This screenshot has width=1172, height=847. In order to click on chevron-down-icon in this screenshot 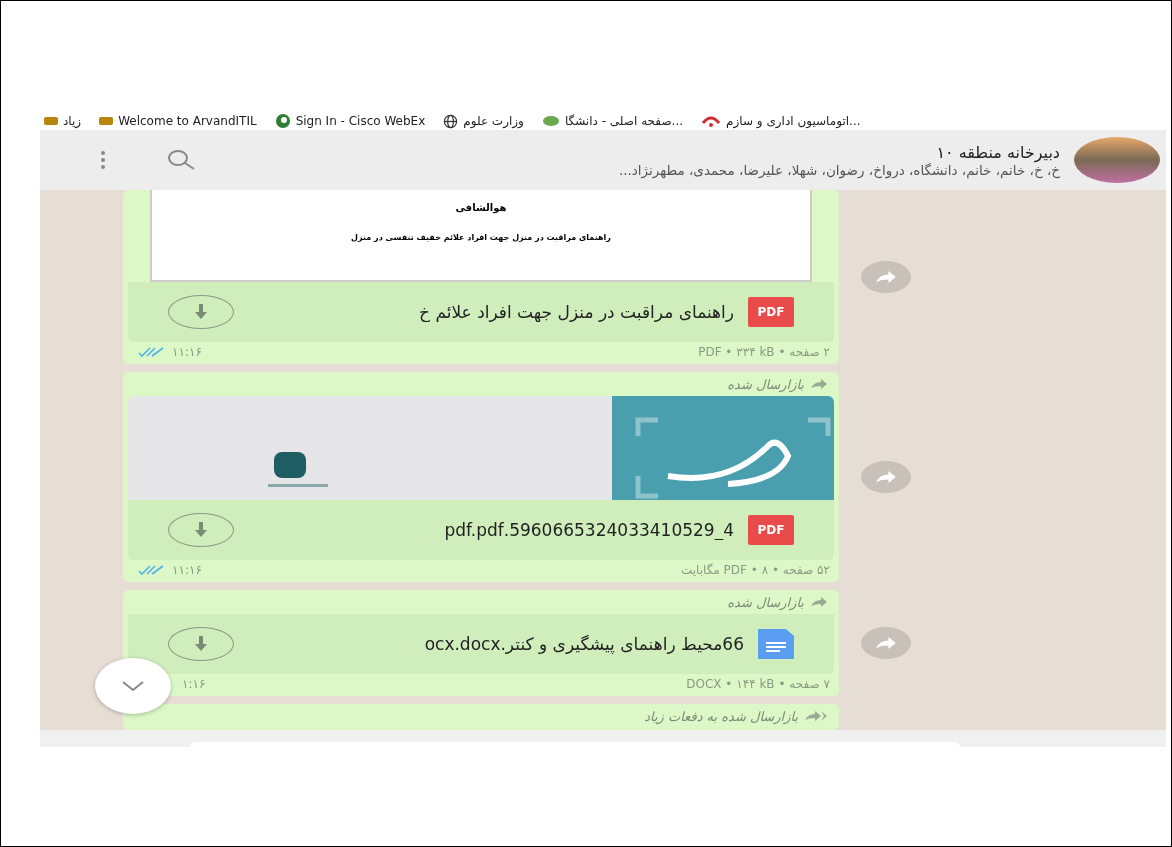, I will do `click(133, 686)`.